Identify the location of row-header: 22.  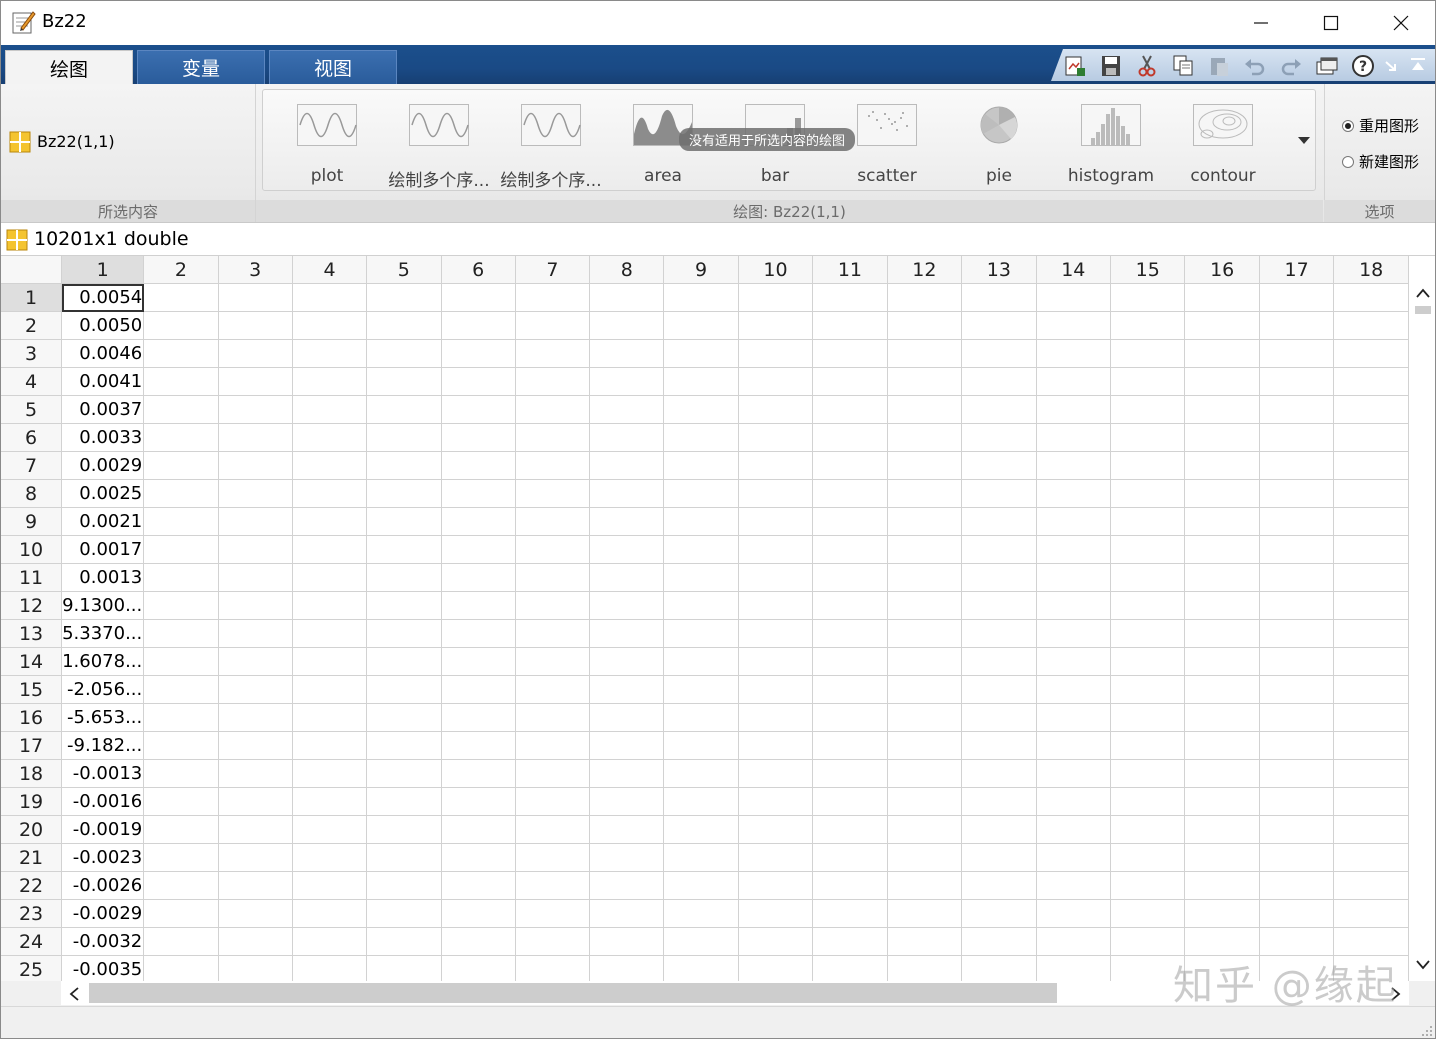
(32, 885).